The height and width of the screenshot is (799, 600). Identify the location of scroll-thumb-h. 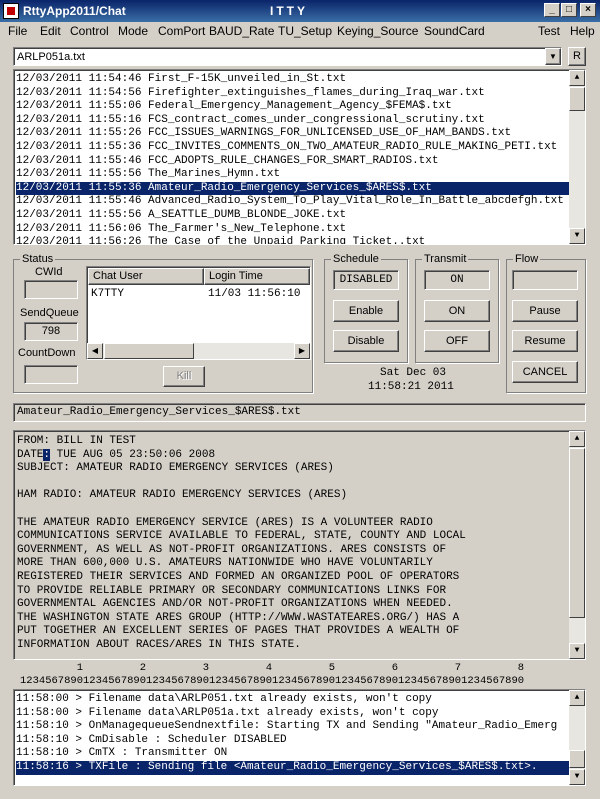
(149, 351).